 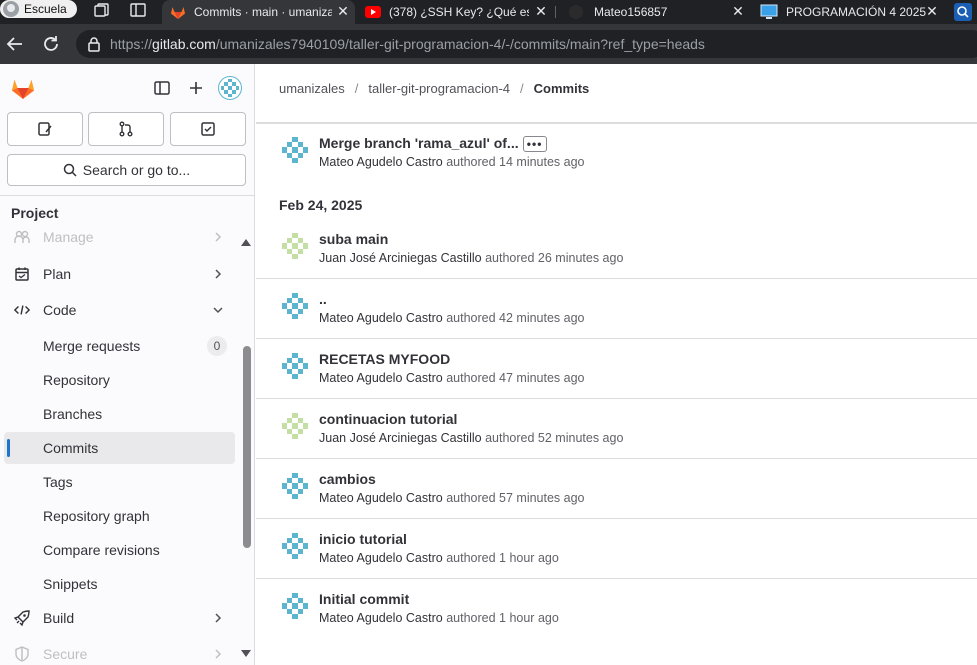 What do you see at coordinates (471, 558) in the screenshot?
I see `commit-verb: authored` at bounding box center [471, 558].